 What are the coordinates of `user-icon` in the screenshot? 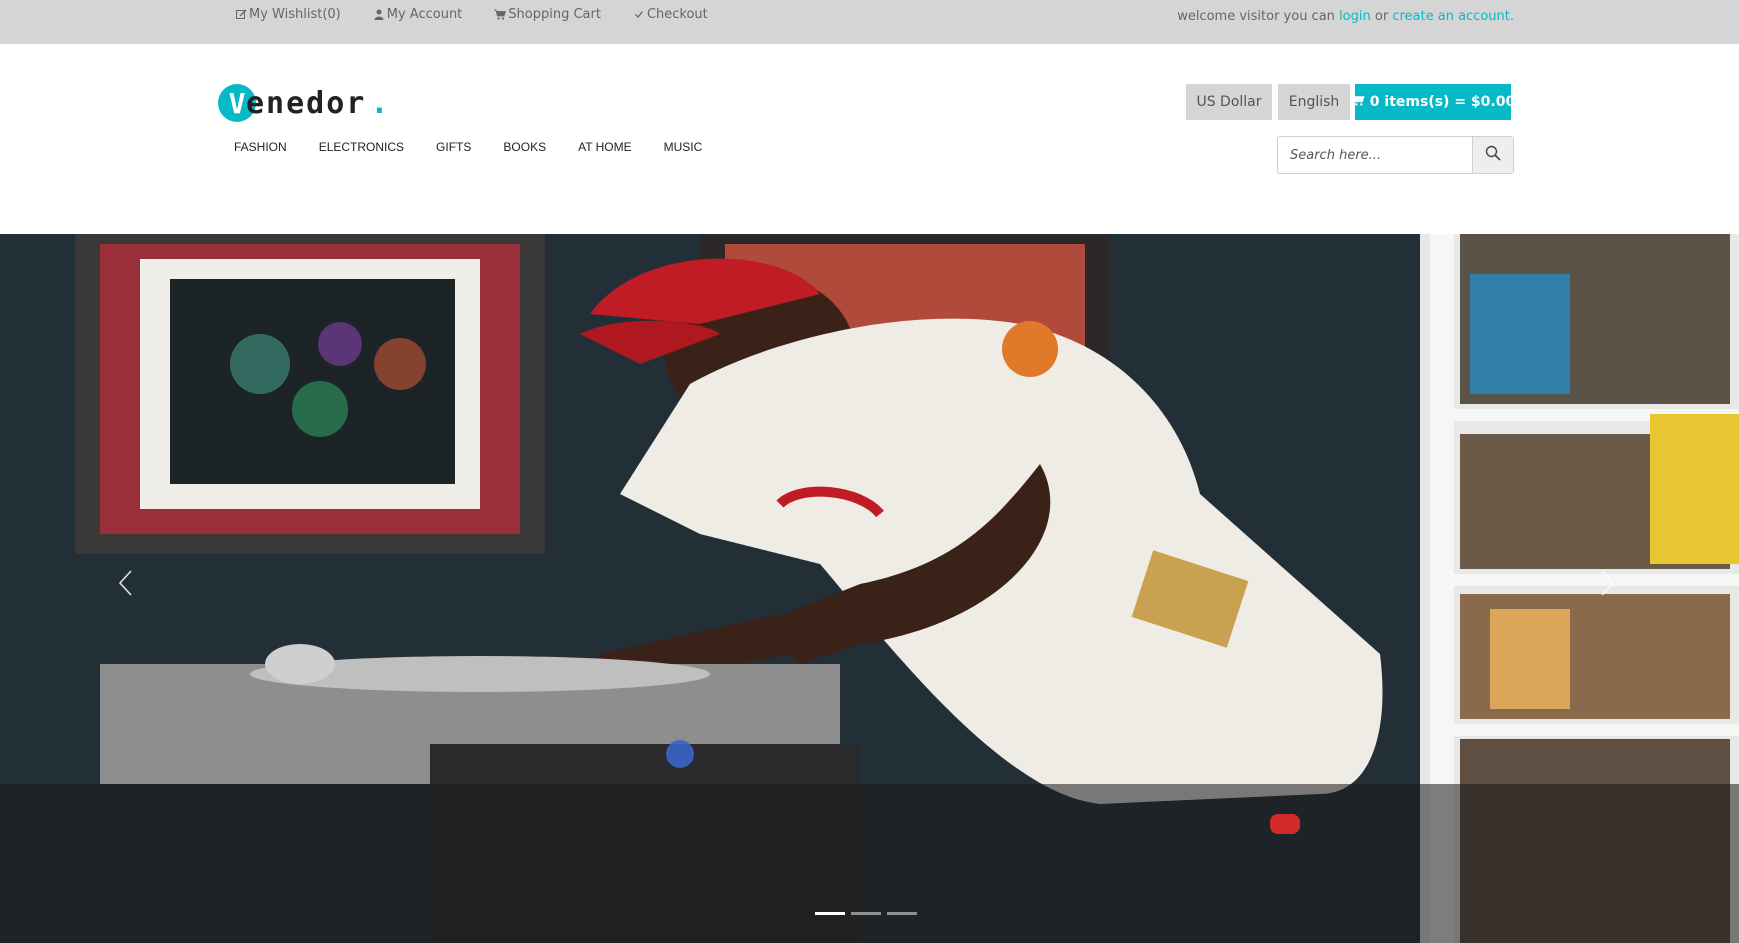 It's located at (379, 15).